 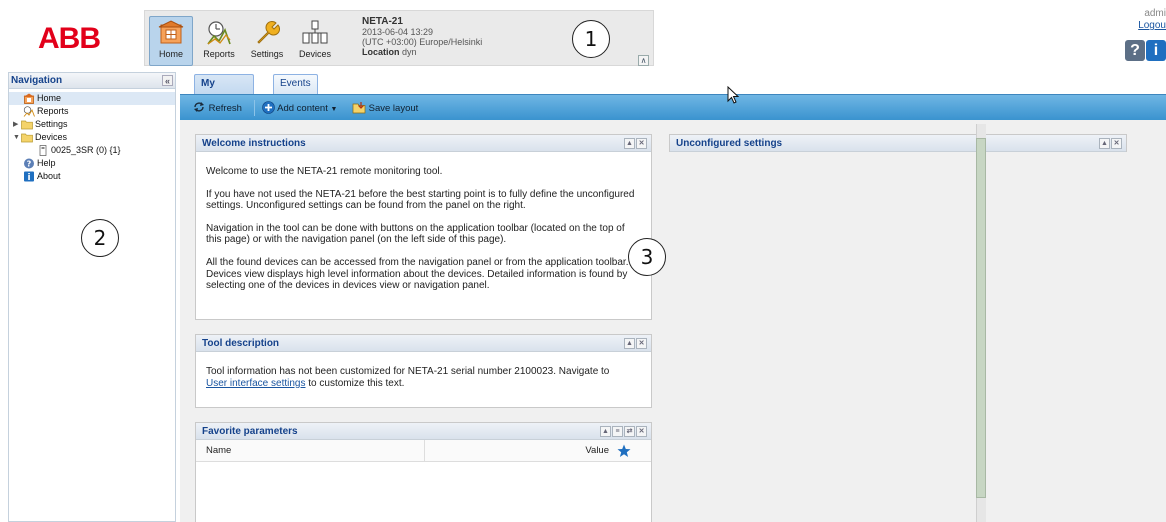 What do you see at coordinates (1152, 26) in the screenshot?
I see `logout-link: Logou` at bounding box center [1152, 26].